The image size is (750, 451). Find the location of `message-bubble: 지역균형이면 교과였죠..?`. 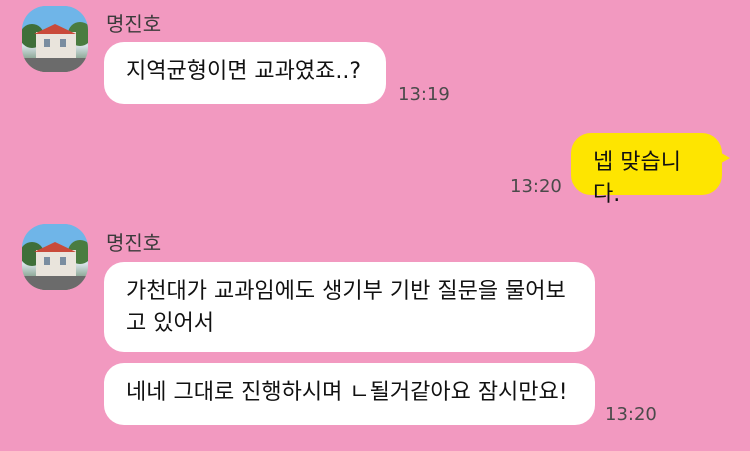

message-bubble: 지역균형이면 교과였죠..? is located at coordinates (245, 73).